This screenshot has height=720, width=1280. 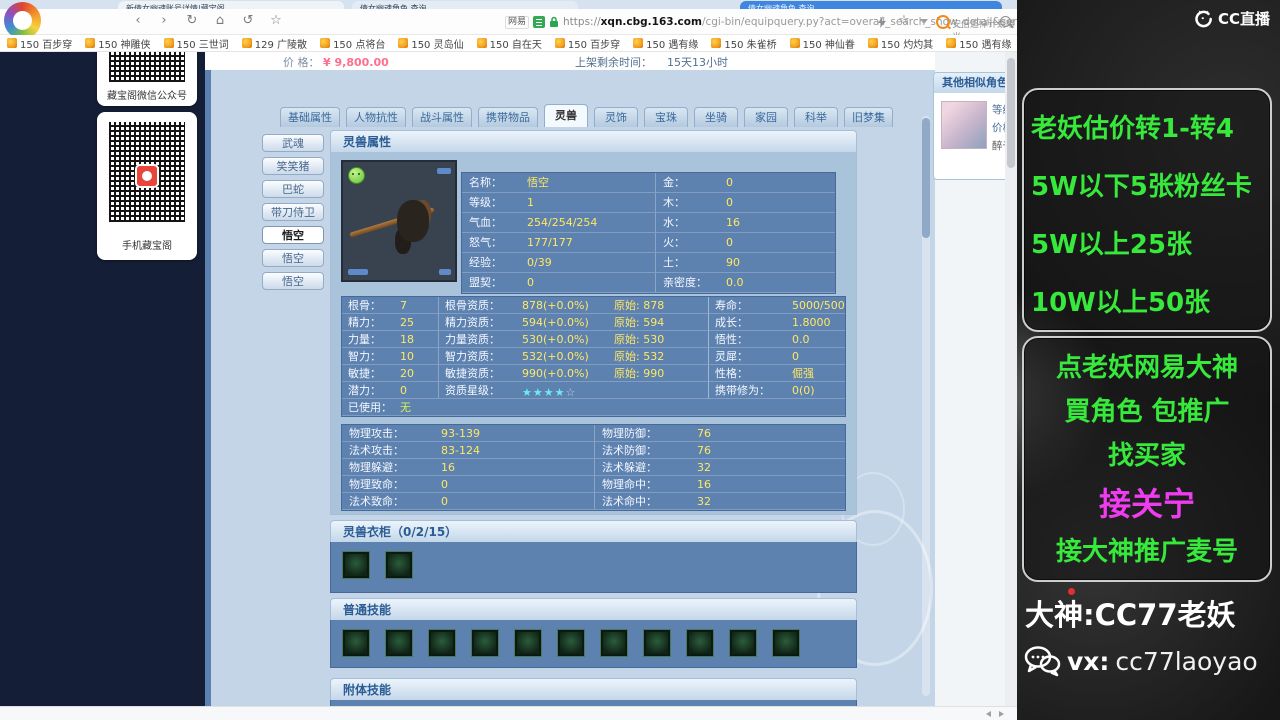 I want to click on netease-extension-icon: 网易, so click(x=517, y=22).